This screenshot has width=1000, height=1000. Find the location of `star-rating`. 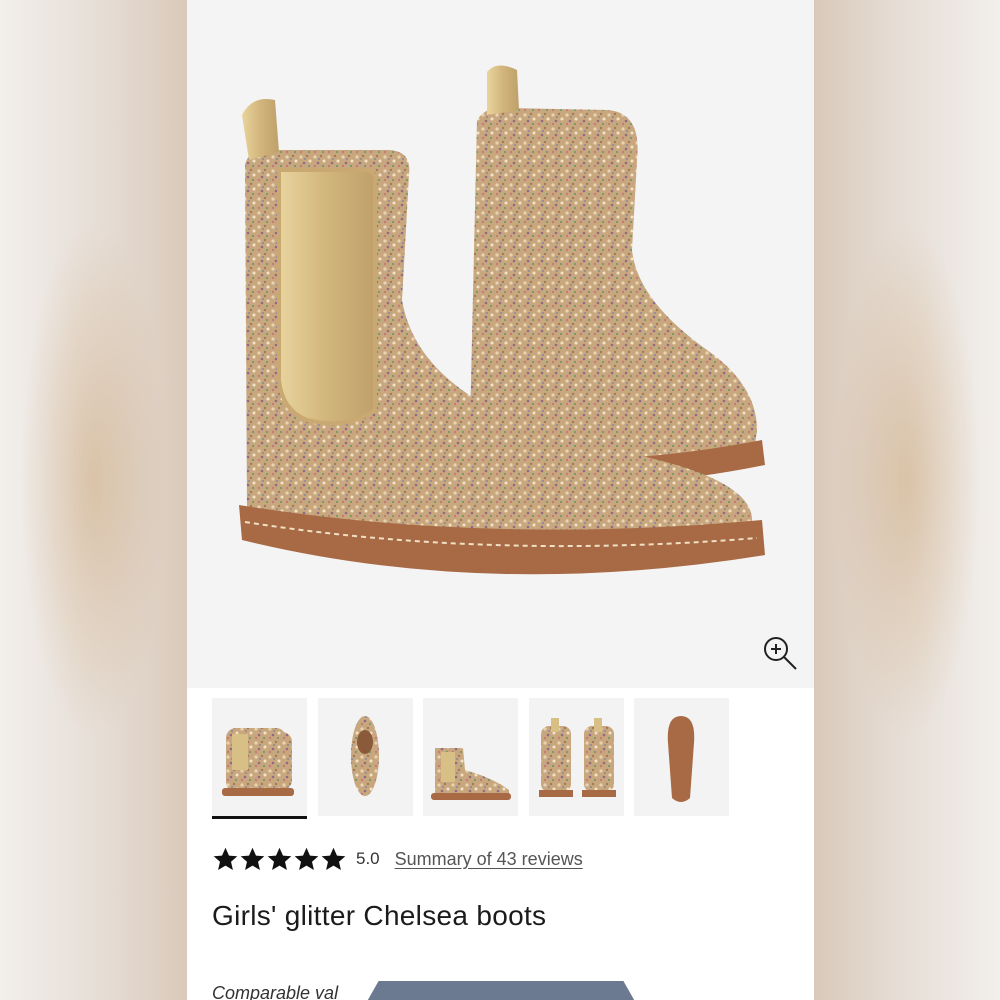

star-rating is located at coordinates (279, 859).